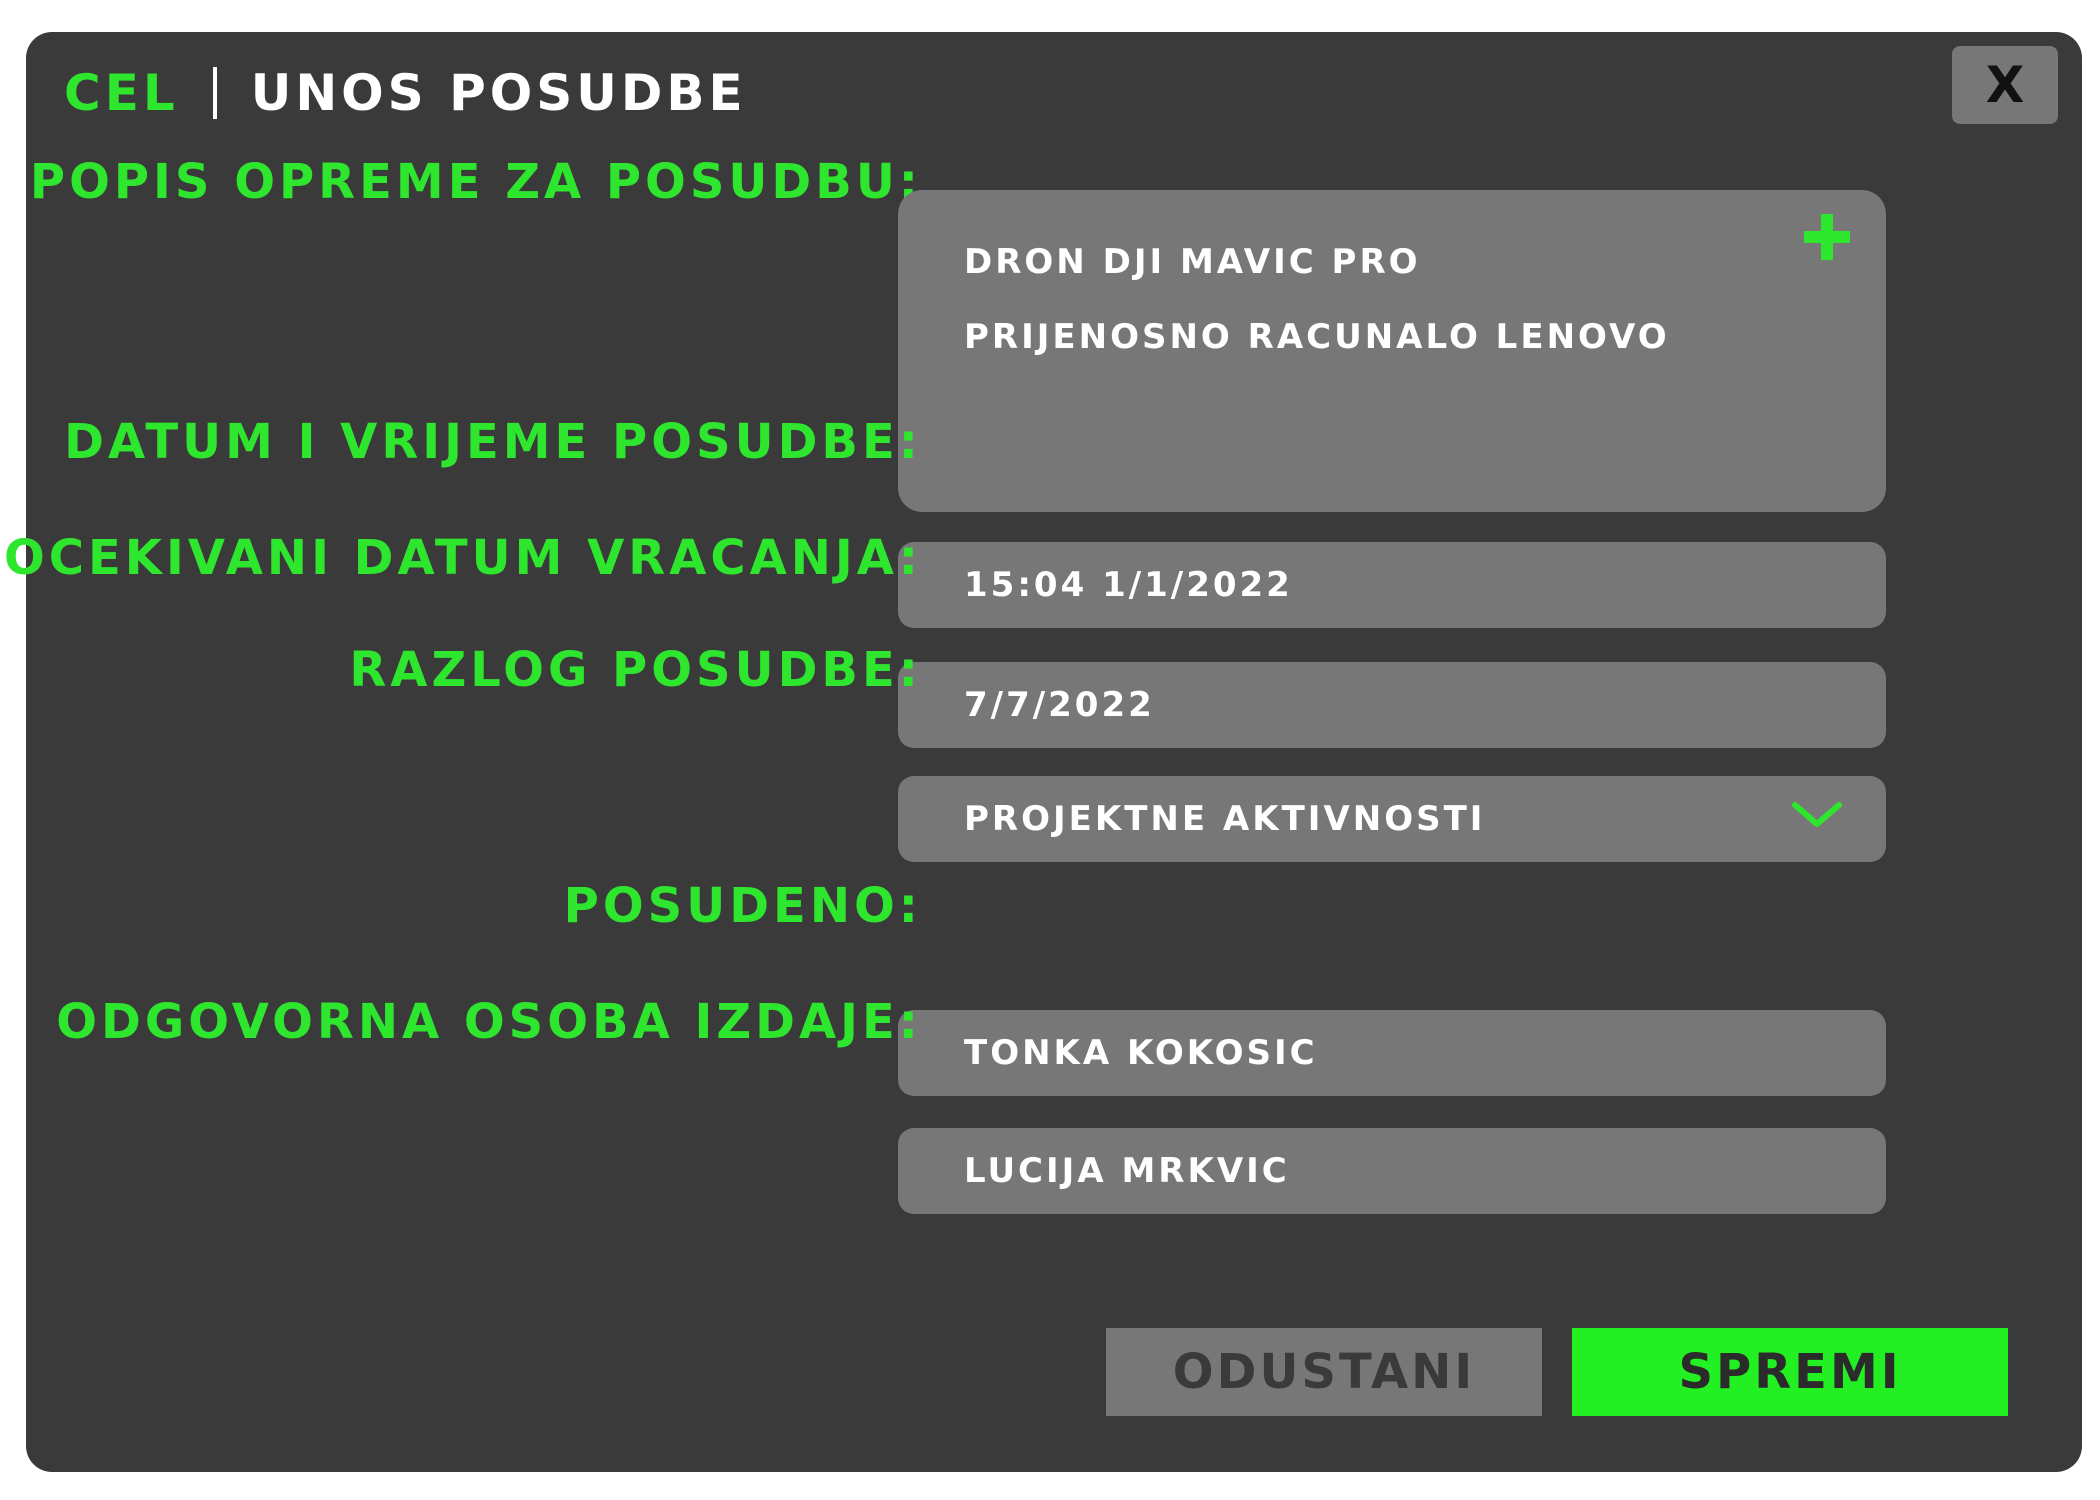 This screenshot has width=2100, height=1500. What do you see at coordinates (498, 93) in the screenshot?
I see `page-title: UNOS POSUDBE` at bounding box center [498, 93].